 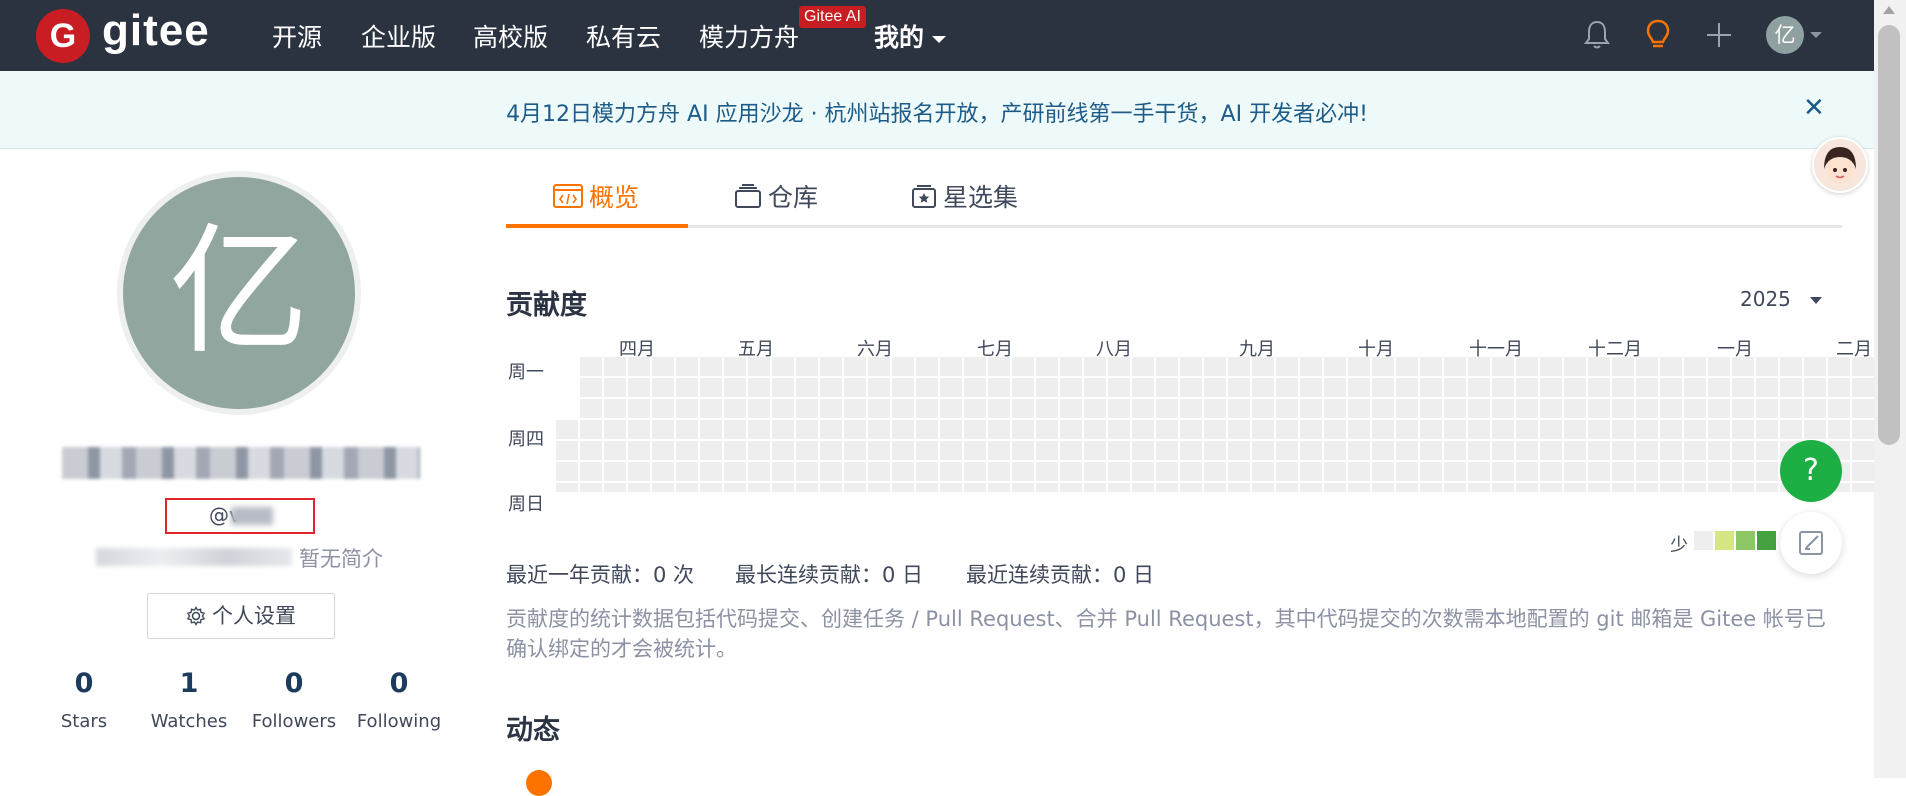 I want to click on nav-moli-fangzhou: 模力方舟, so click(x=749, y=36).